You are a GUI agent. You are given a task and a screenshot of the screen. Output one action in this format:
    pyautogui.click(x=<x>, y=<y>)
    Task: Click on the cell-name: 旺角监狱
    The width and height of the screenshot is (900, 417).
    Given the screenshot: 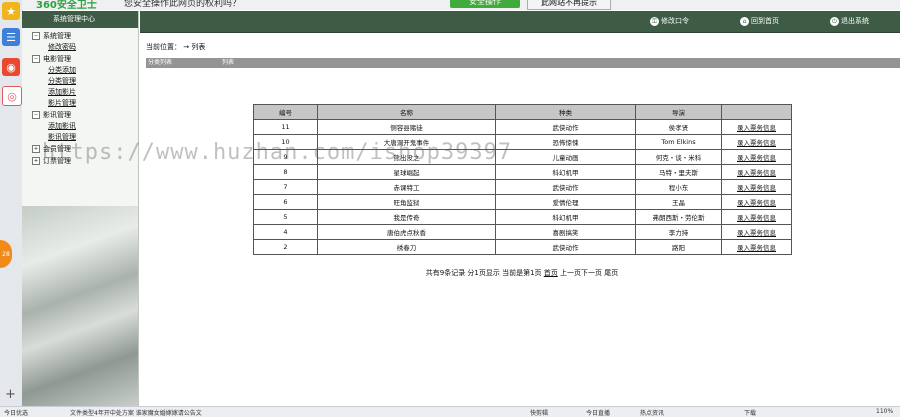 What is the action you would take?
    pyautogui.click(x=406, y=202)
    